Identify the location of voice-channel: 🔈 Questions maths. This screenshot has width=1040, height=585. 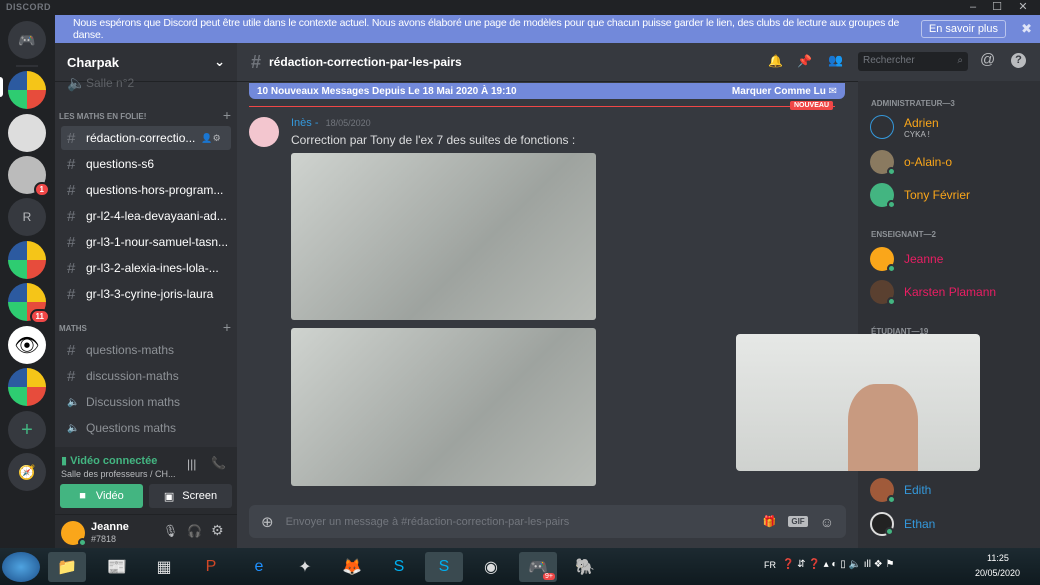
(146, 428).